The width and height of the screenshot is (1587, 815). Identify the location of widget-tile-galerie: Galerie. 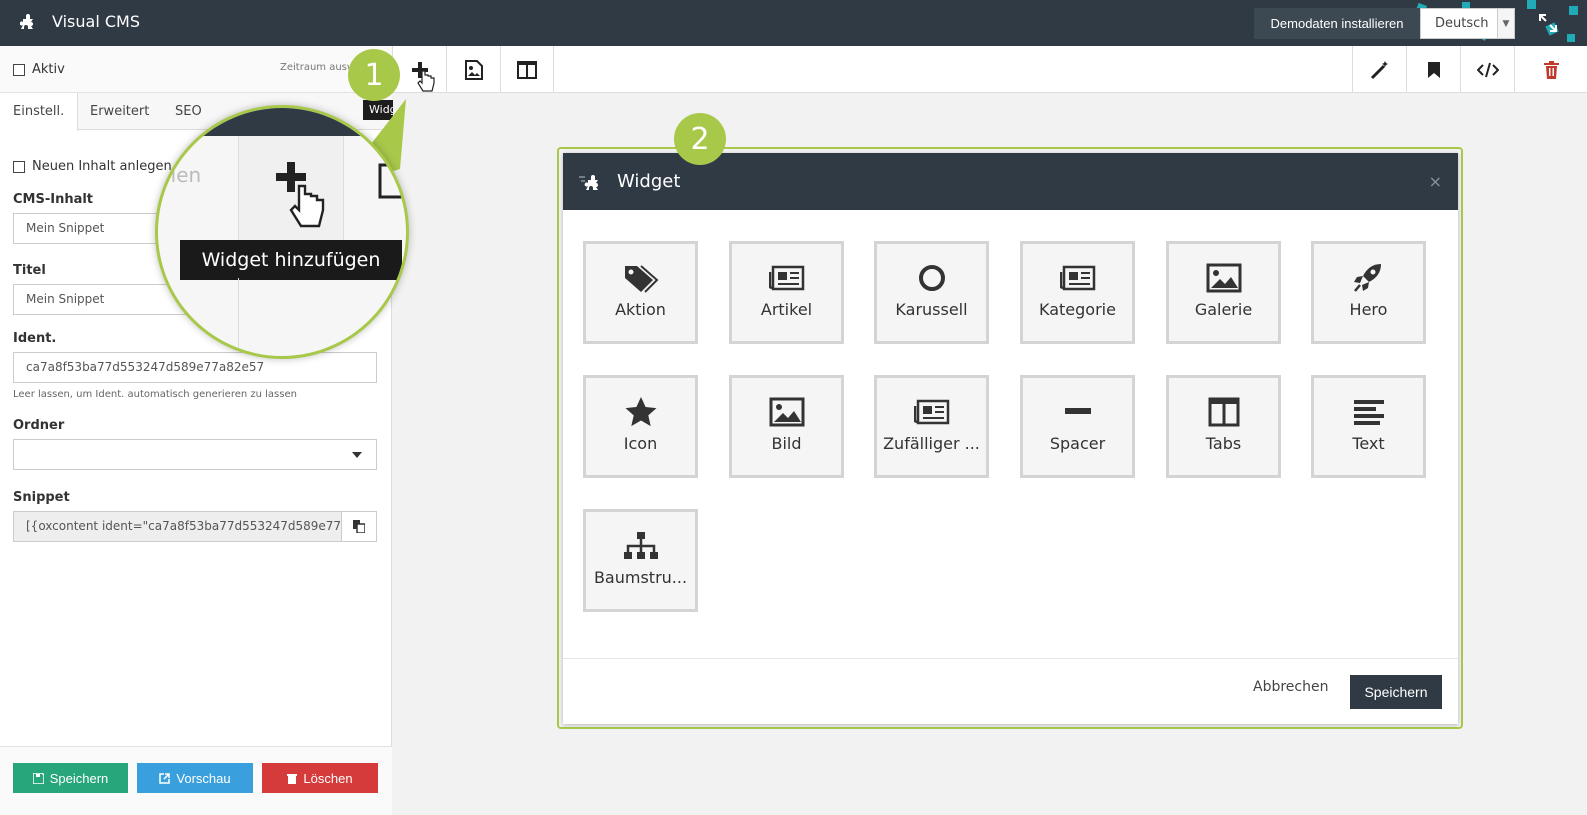
(1223, 292).